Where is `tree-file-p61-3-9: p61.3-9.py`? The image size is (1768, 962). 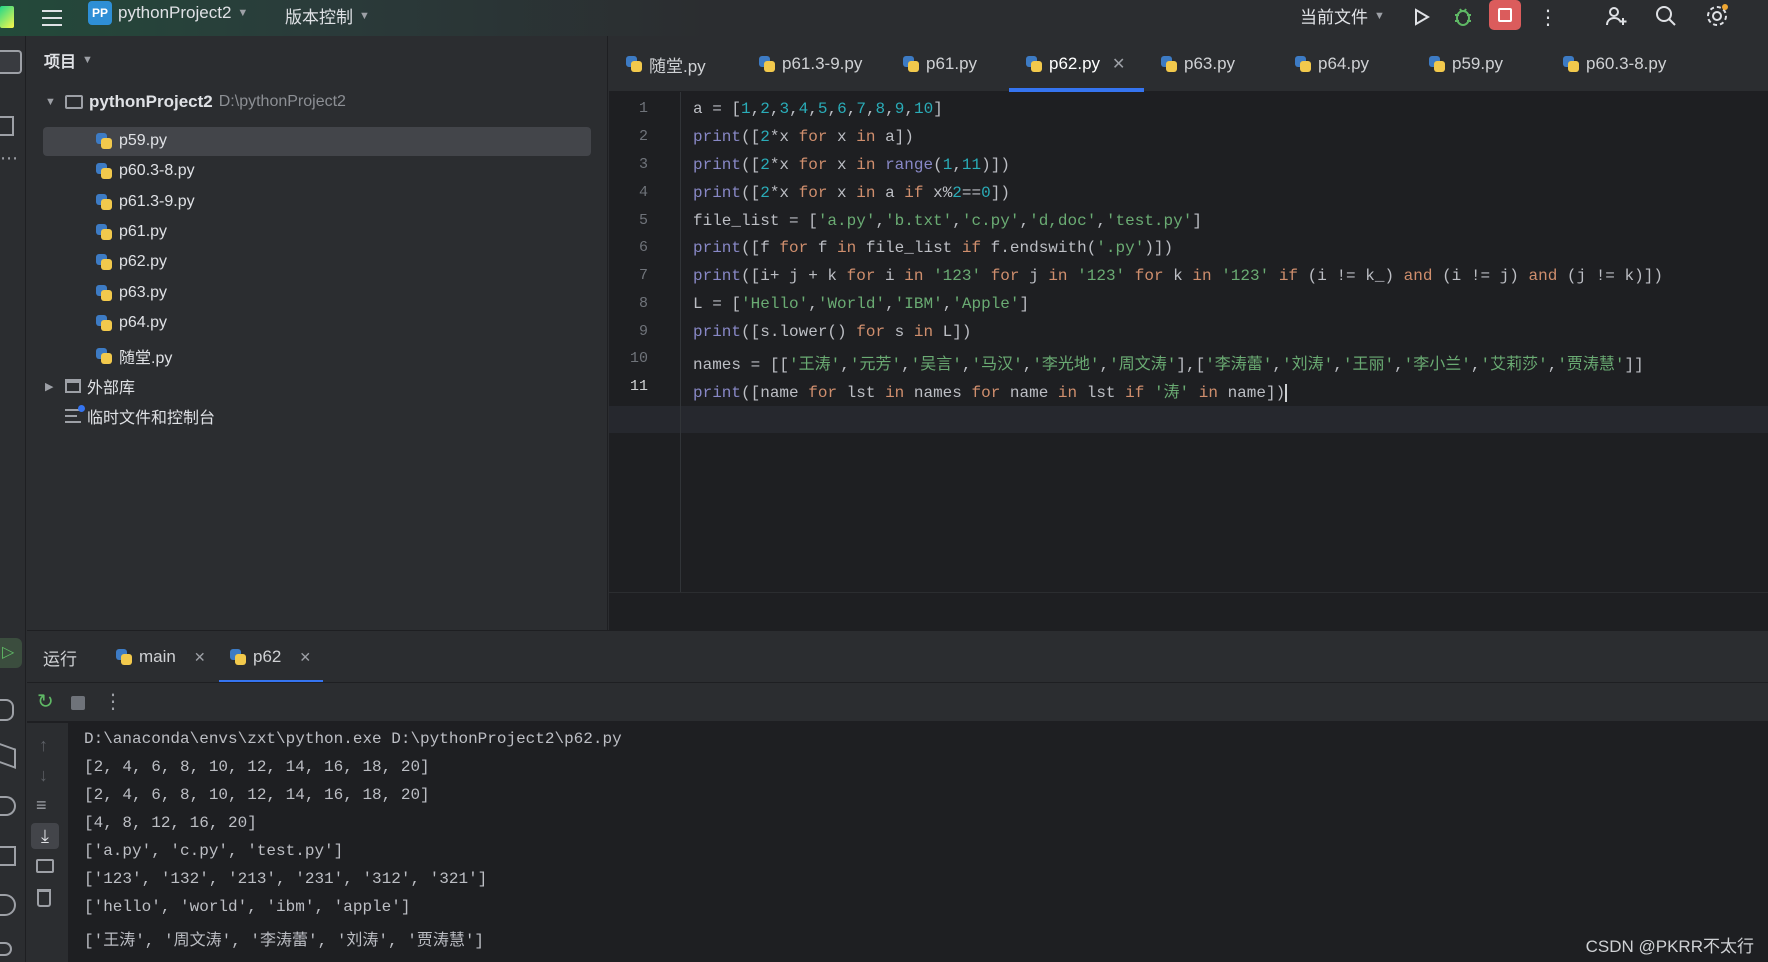 tree-file-p61-3-9: p61.3-9.py is located at coordinates (145, 202).